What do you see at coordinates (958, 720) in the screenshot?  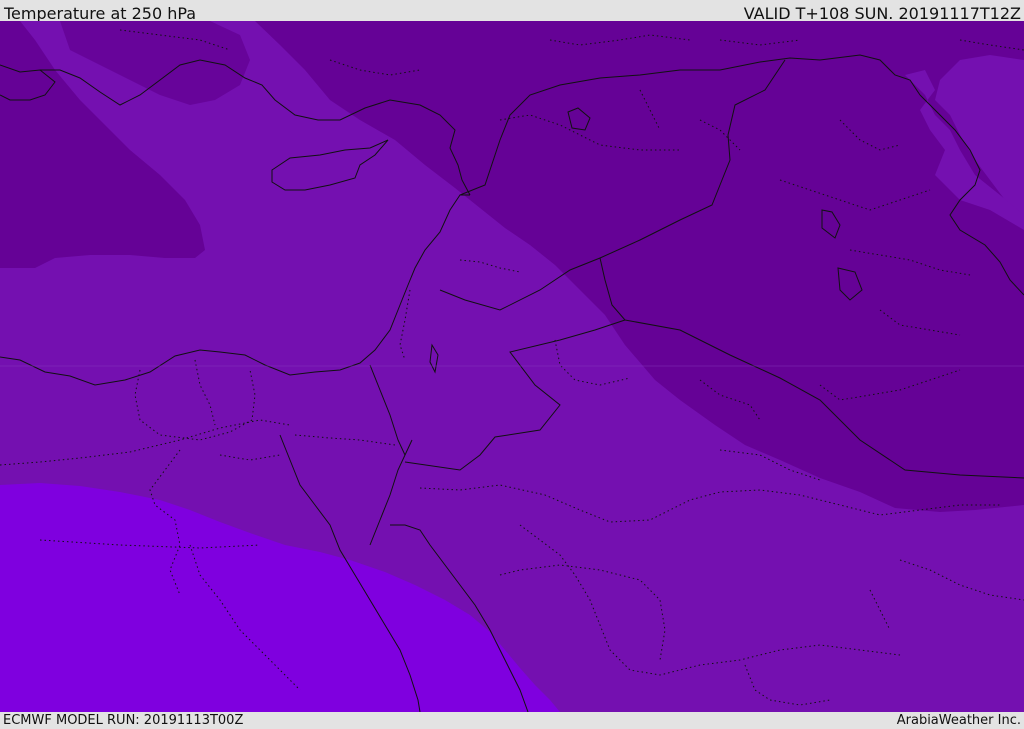 I see `credit-label: ArabiaWeather Inc.` at bounding box center [958, 720].